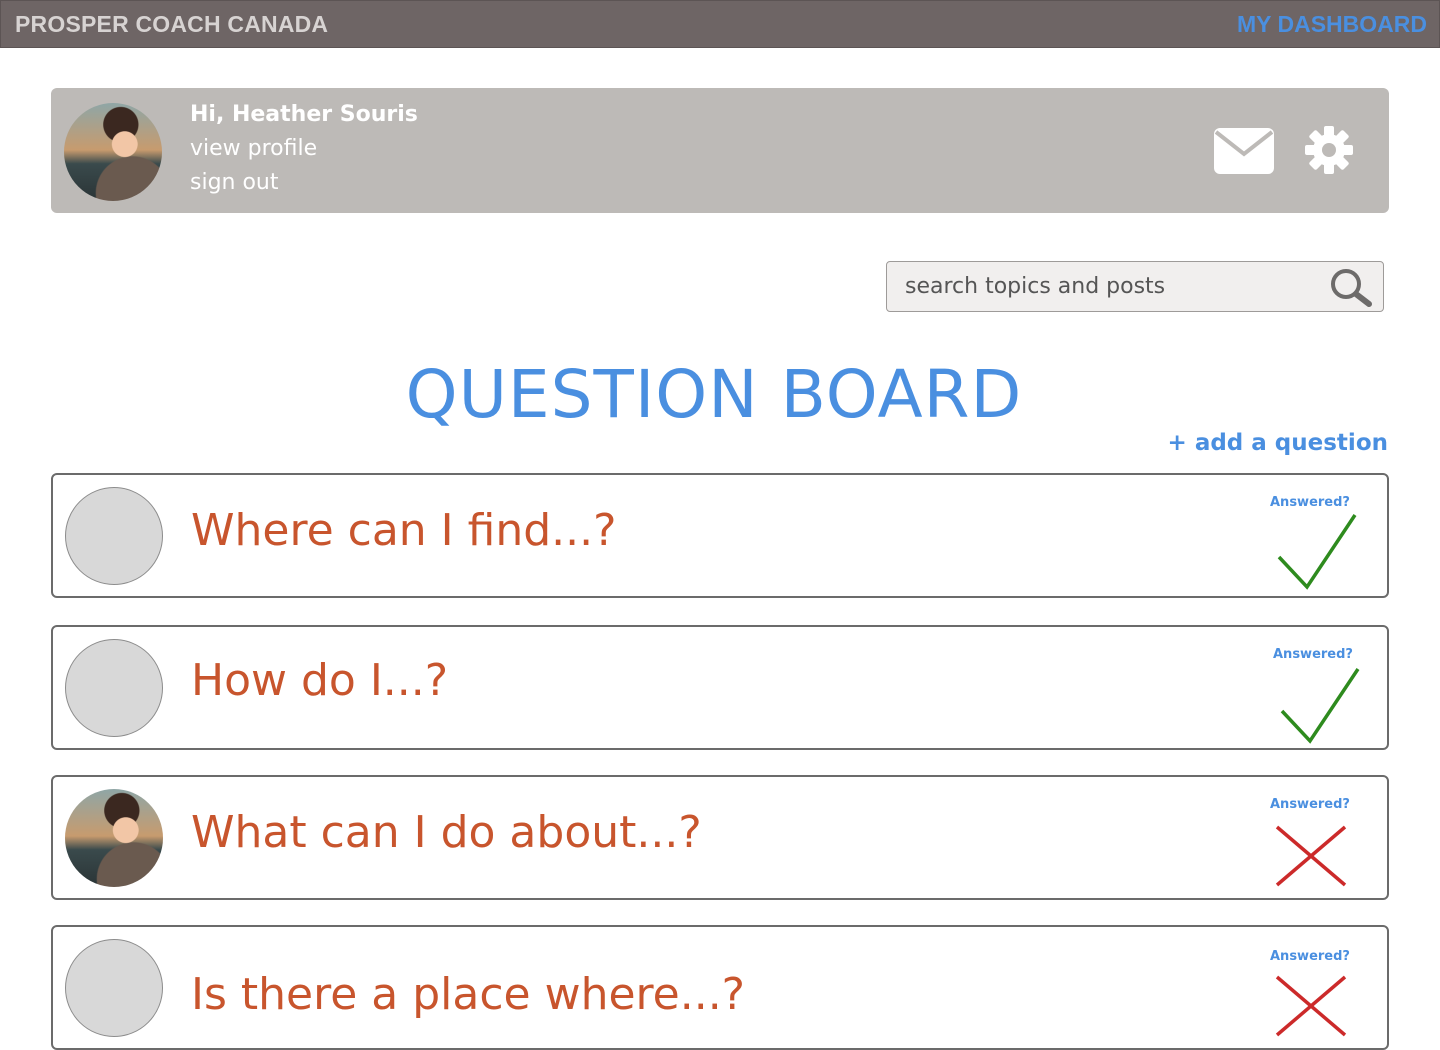  Describe the element at coordinates (720, 837) in the screenshot. I see `question-row: What can I do about...? Answered?` at that location.